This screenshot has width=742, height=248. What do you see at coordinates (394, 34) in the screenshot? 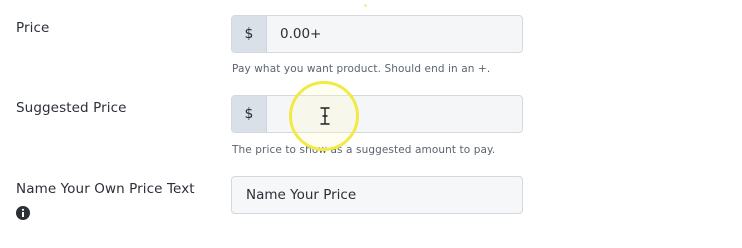
I see `price-input: 0.00+` at bounding box center [394, 34].